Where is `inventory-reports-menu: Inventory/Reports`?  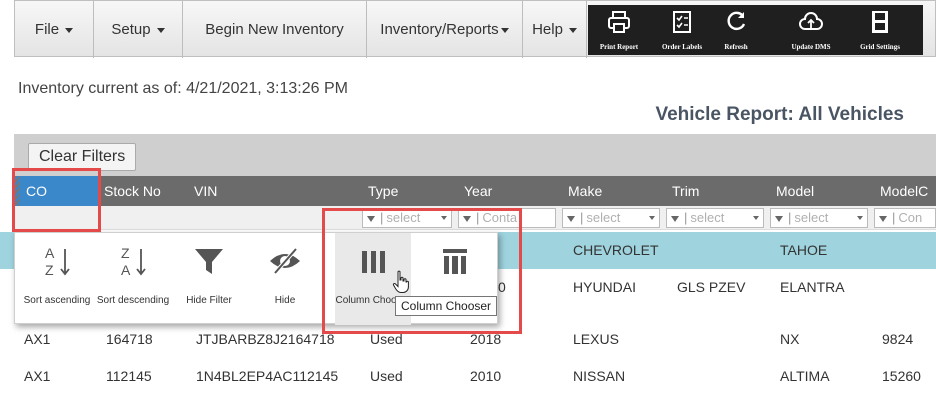 inventory-reports-menu: Inventory/Reports is located at coordinates (445, 29).